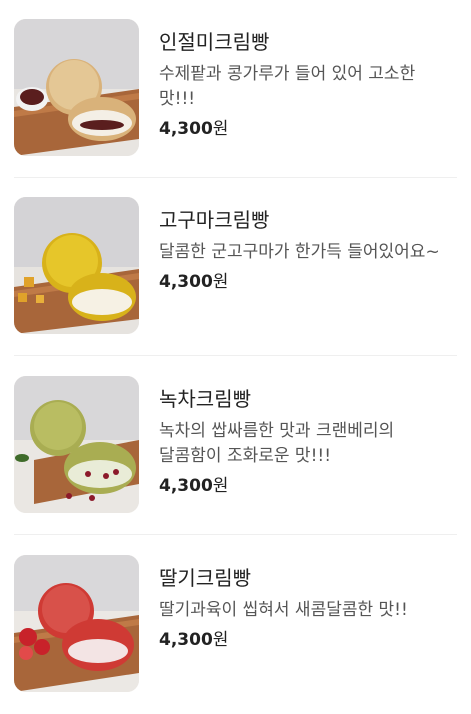 The width and height of the screenshot is (471, 714). I want to click on menu-item-info: 인절미크림빵 수제팥과 콩가루가 들어 있어 고소한 맛!!! 4,300원, so click(309, 84).